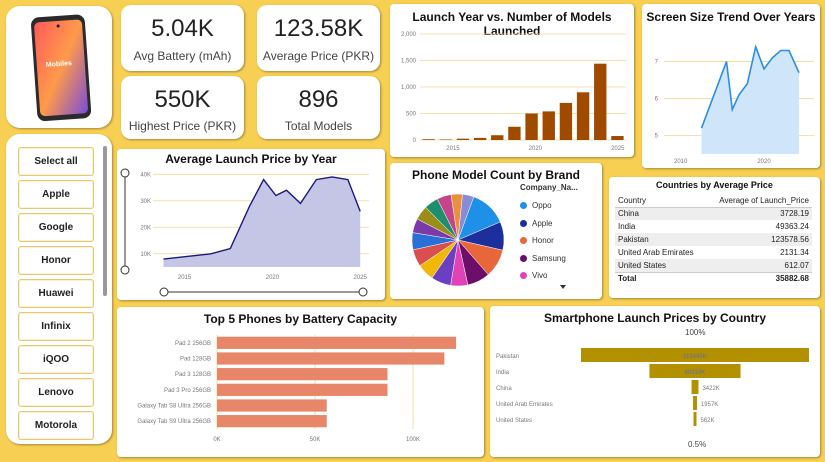 Image resolution: width=825 pixels, height=462 pixels. What do you see at coordinates (713, 226) in the screenshot?
I see `table-row: India 49363.24` at bounding box center [713, 226].